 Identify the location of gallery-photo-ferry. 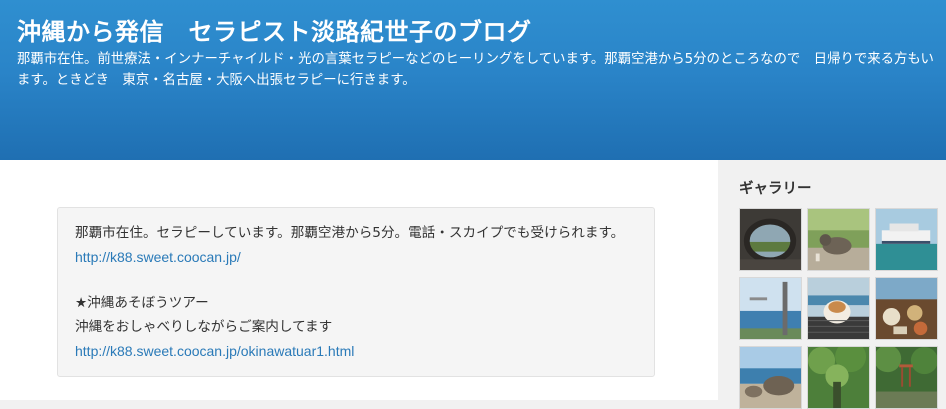
(906, 239).